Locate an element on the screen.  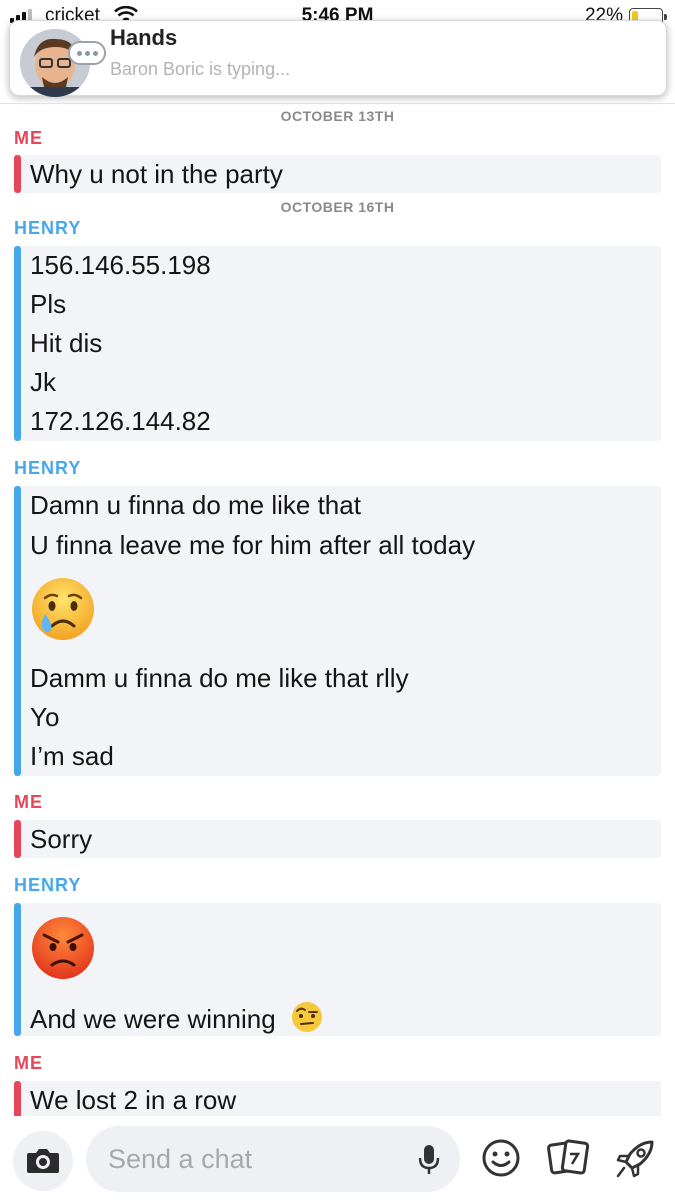
message-text: Why u not in the party is located at coordinates (156, 174).